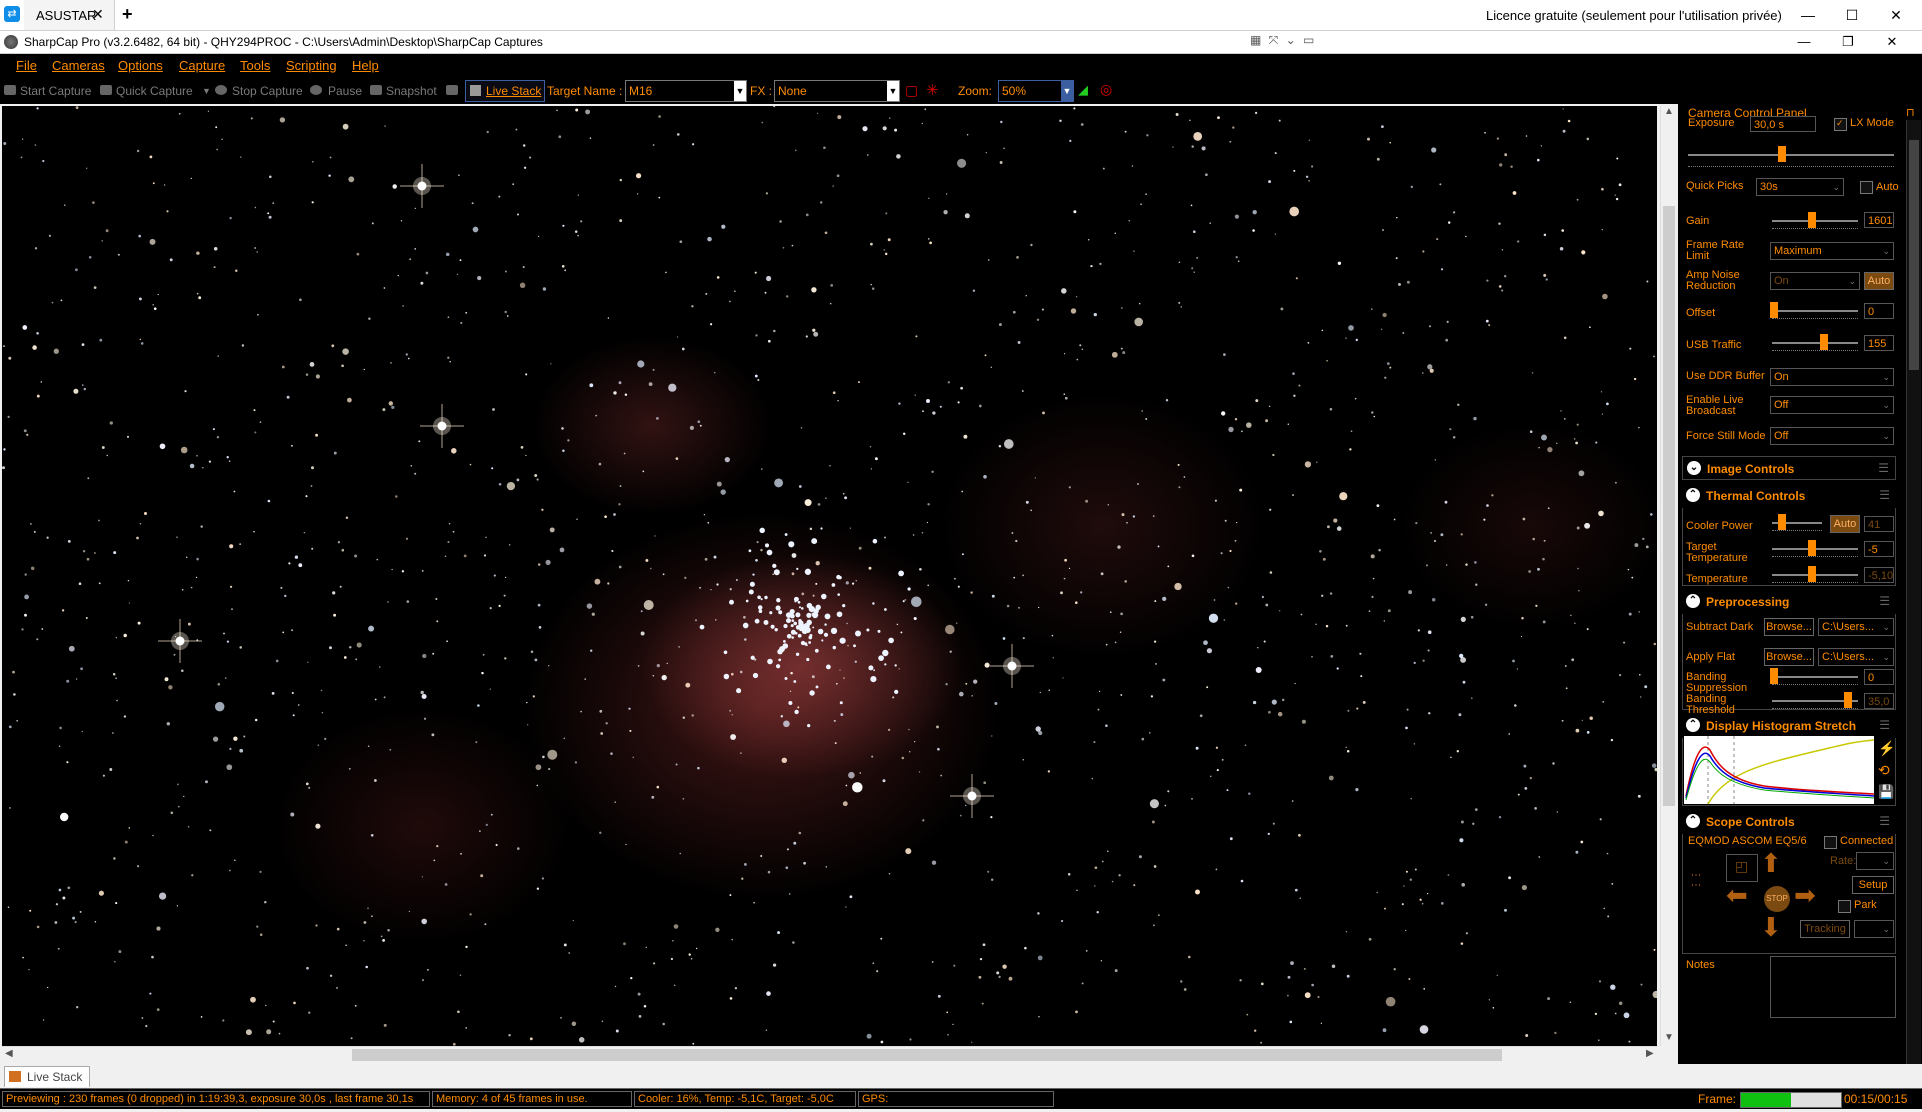 This screenshot has width=1922, height=1112. I want to click on usb-input: 155, so click(1879, 343).